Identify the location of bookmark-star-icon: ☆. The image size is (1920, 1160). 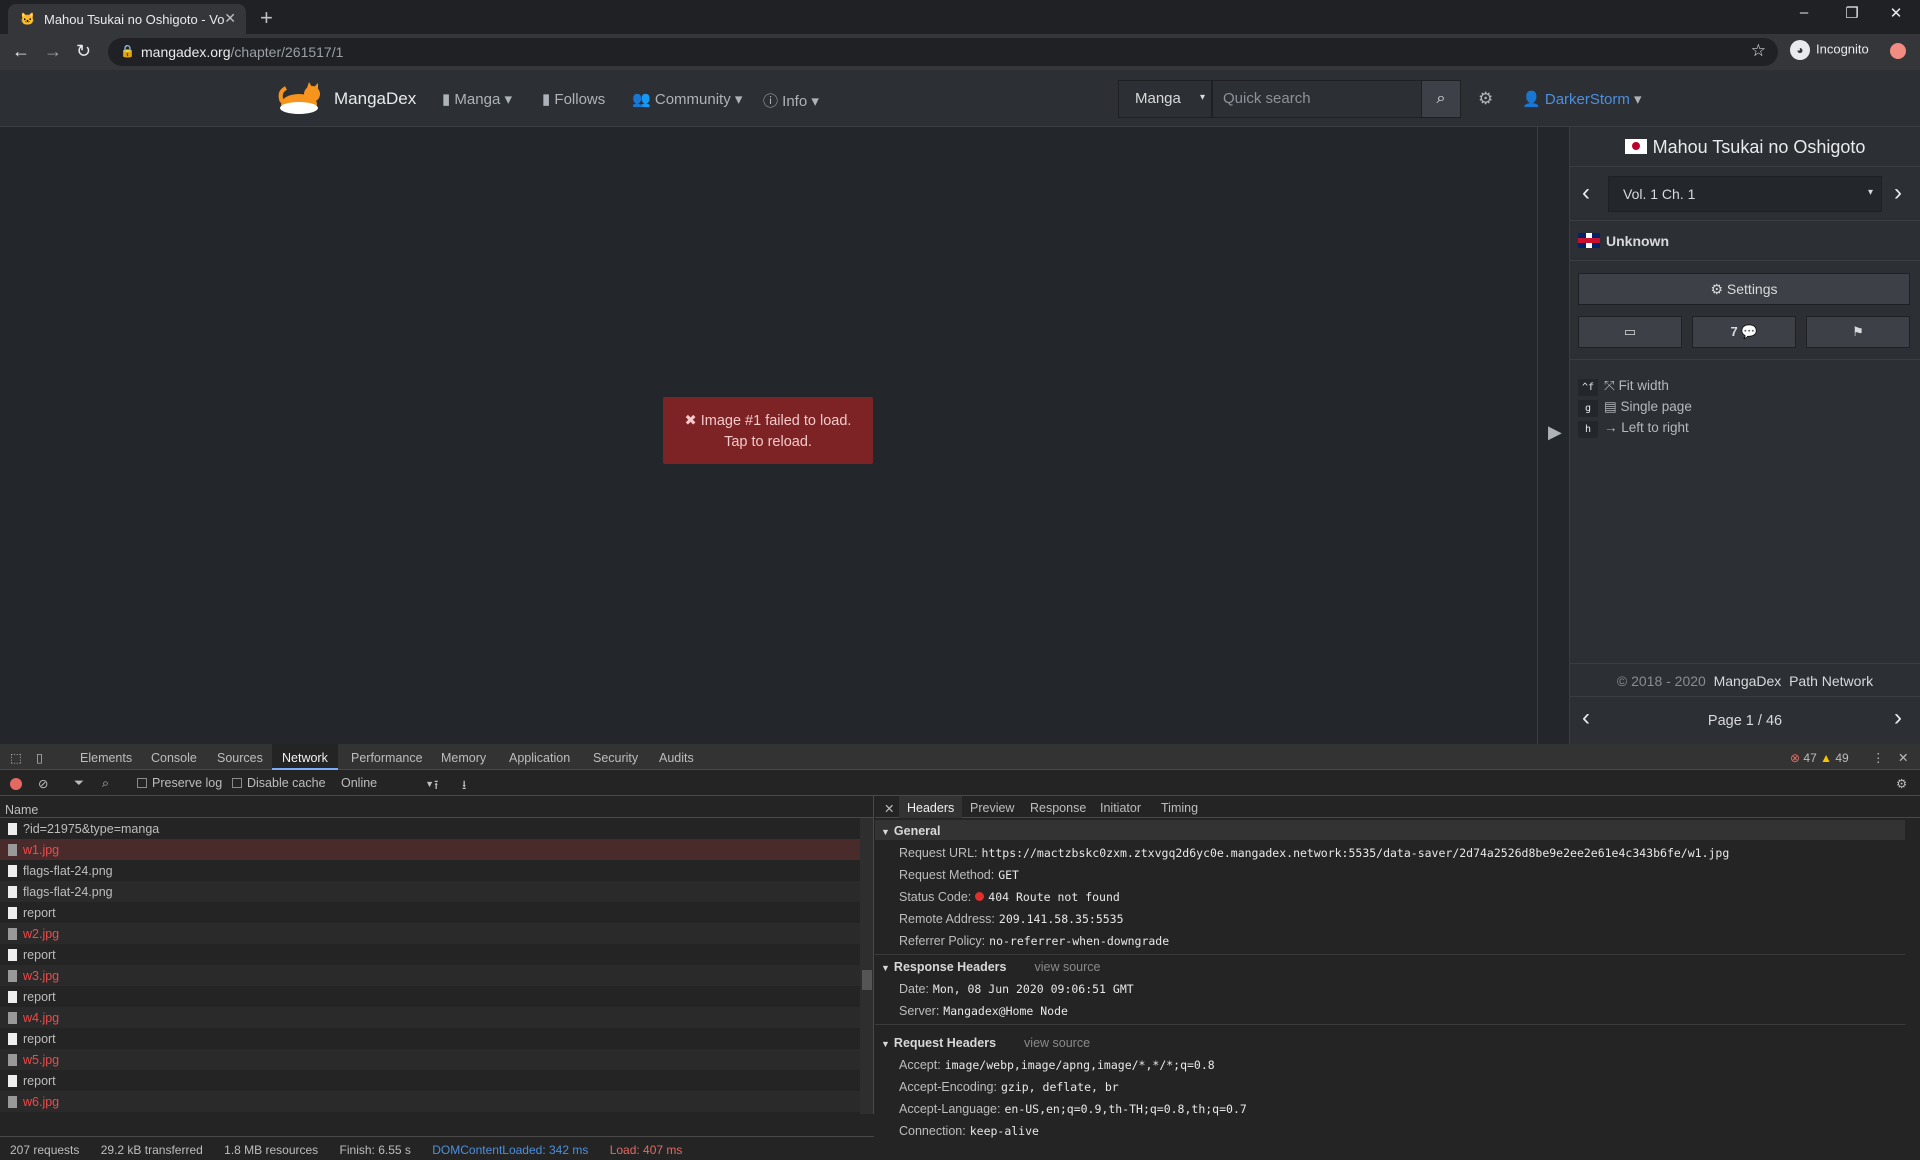
(1758, 51).